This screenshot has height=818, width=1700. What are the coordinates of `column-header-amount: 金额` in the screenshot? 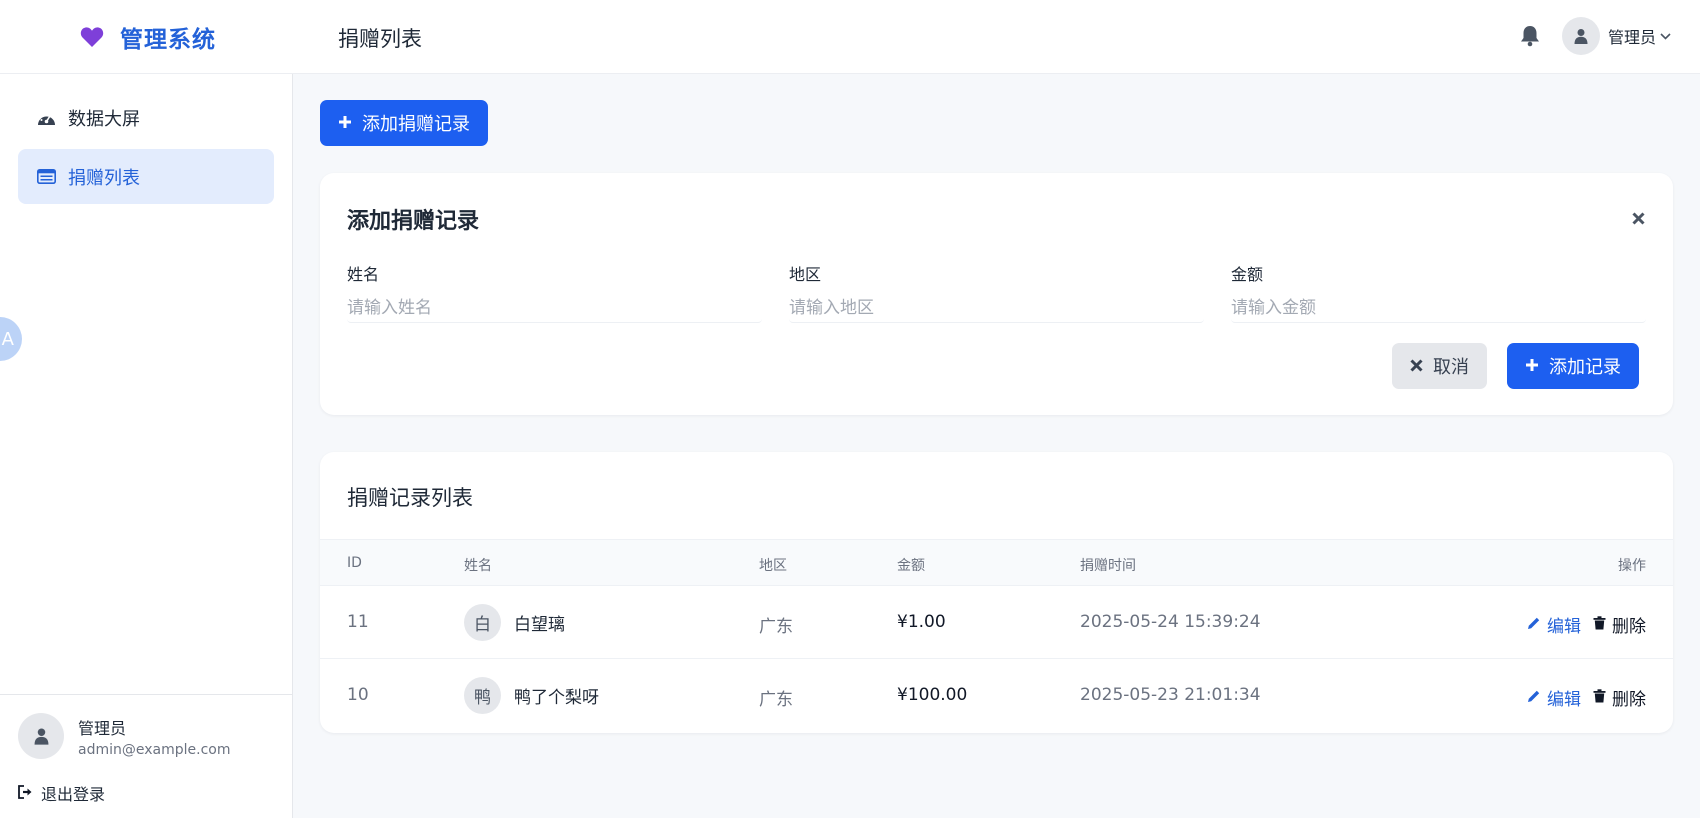 It's located at (911, 566).